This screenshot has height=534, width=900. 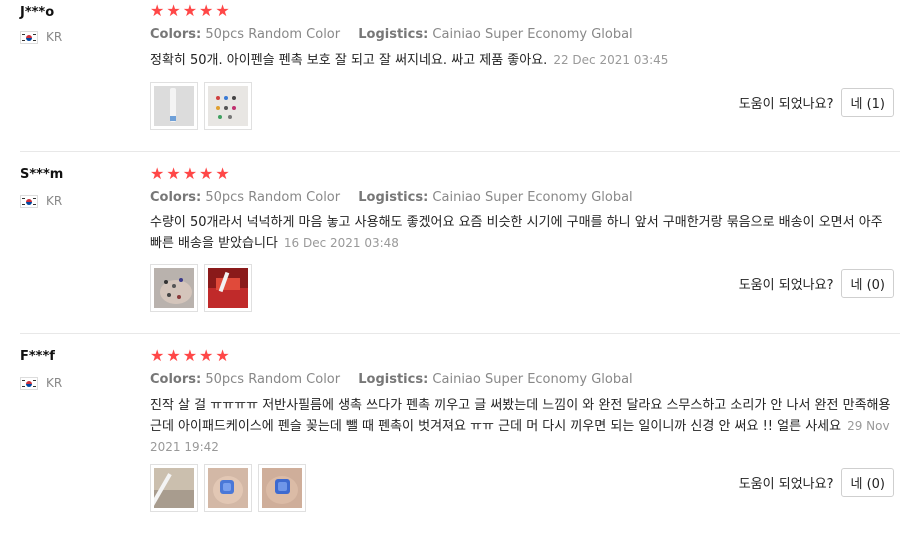 What do you see at coordinates (37, 12) in the screenshot?
I see `reviewer-name: J***o` at bounding box center [37, 12].